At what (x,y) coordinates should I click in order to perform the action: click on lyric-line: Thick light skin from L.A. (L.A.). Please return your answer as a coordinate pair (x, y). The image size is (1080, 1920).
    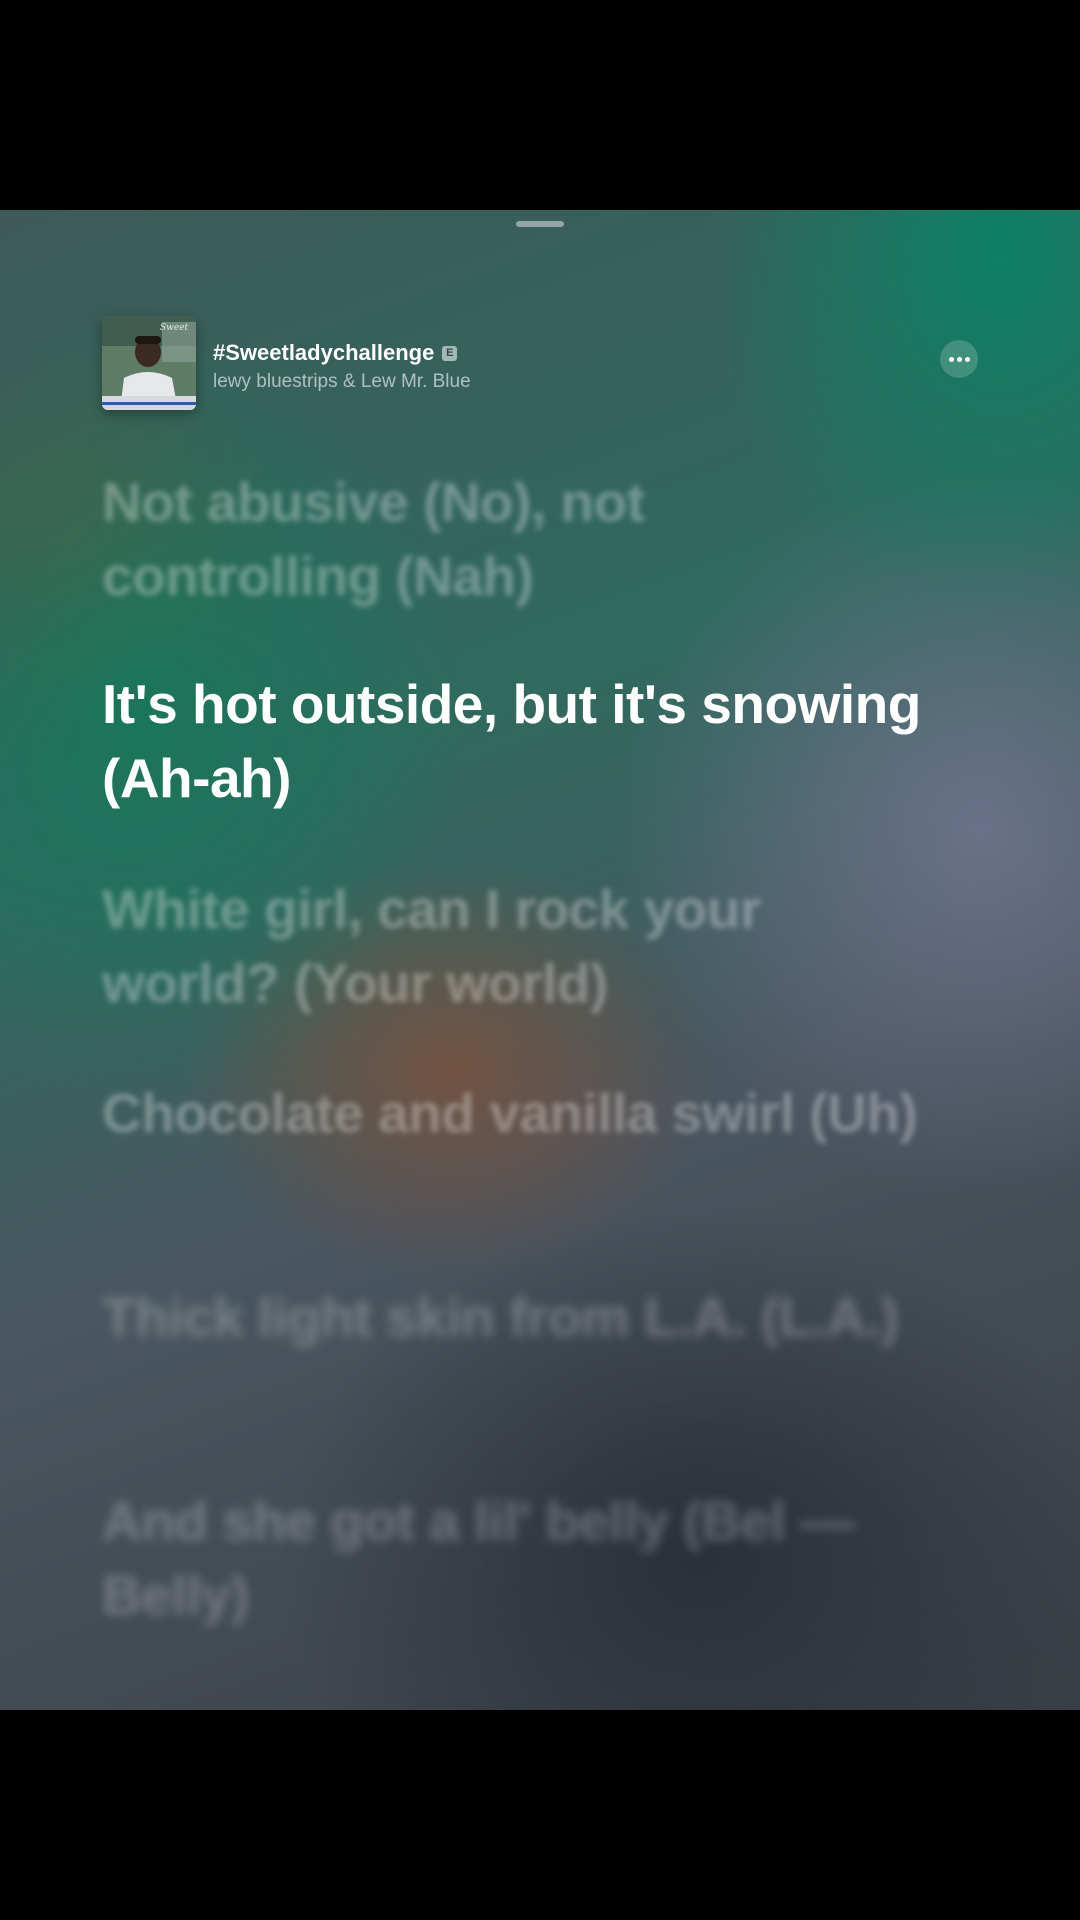
    Looking at the image, I should click on (512, 1317).